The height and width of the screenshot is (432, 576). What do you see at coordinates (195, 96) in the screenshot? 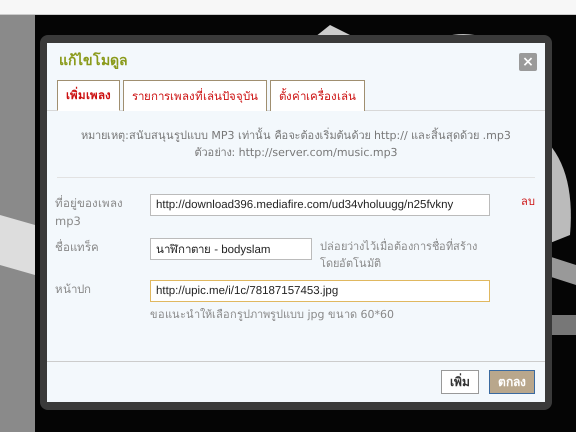
I see `tab: รายการเพลงที่เล่นปัจจุบัน` at bounding box center [195, 96].